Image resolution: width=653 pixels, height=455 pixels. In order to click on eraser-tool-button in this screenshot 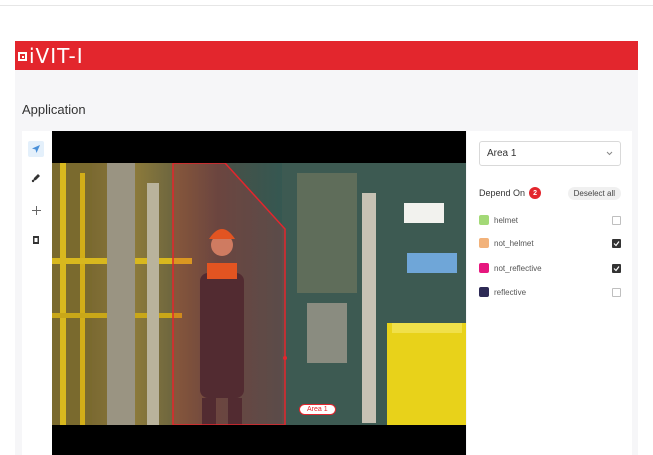, I will do `click(36, 240)`.